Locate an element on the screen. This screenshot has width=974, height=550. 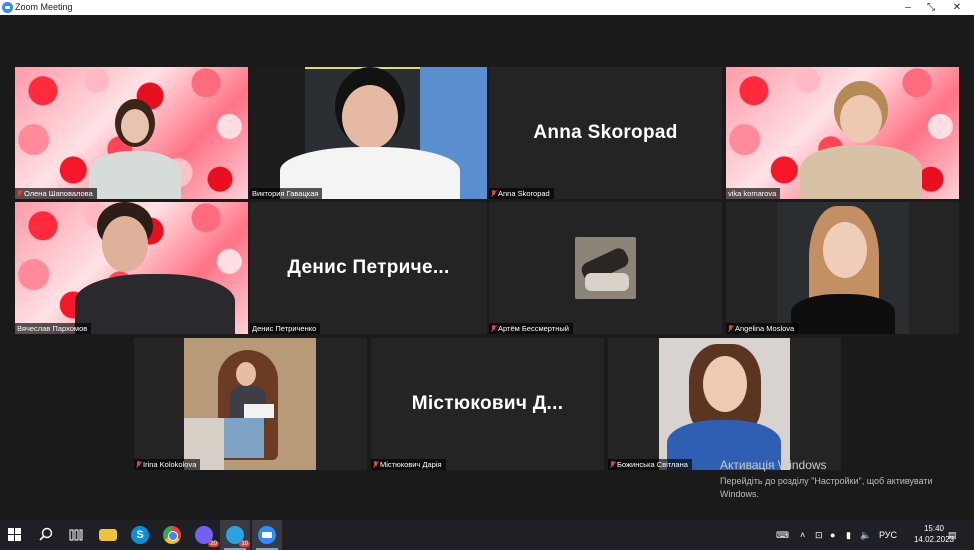
volume-icon: 🔈 is located at coordinates (865, 535).